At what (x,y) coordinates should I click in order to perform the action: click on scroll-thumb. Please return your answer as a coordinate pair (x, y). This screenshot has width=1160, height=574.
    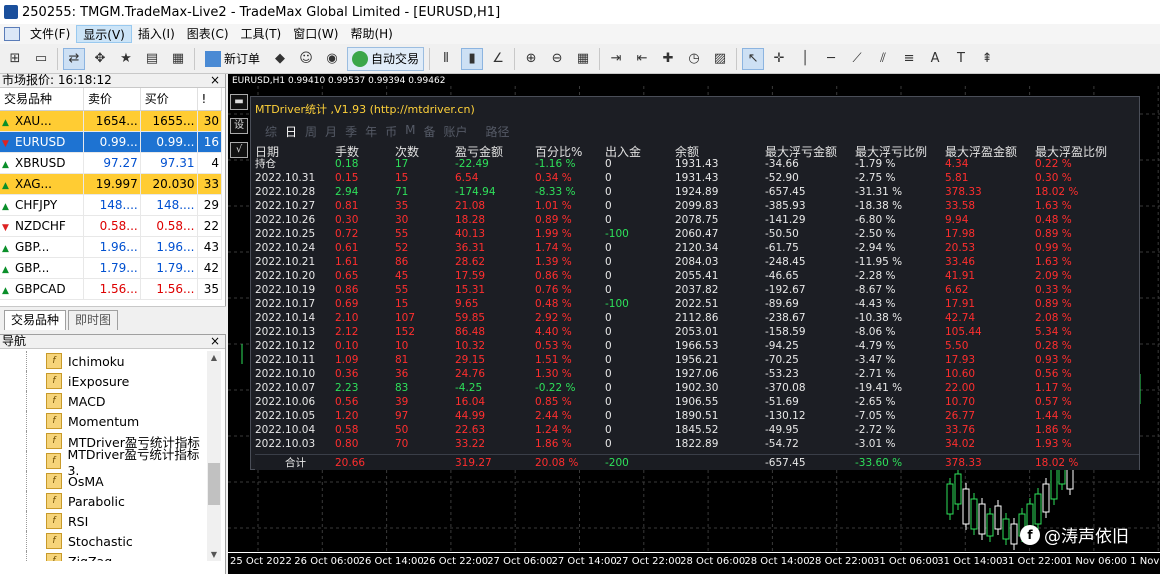
    Looking at the image, I should click on (214, 484).